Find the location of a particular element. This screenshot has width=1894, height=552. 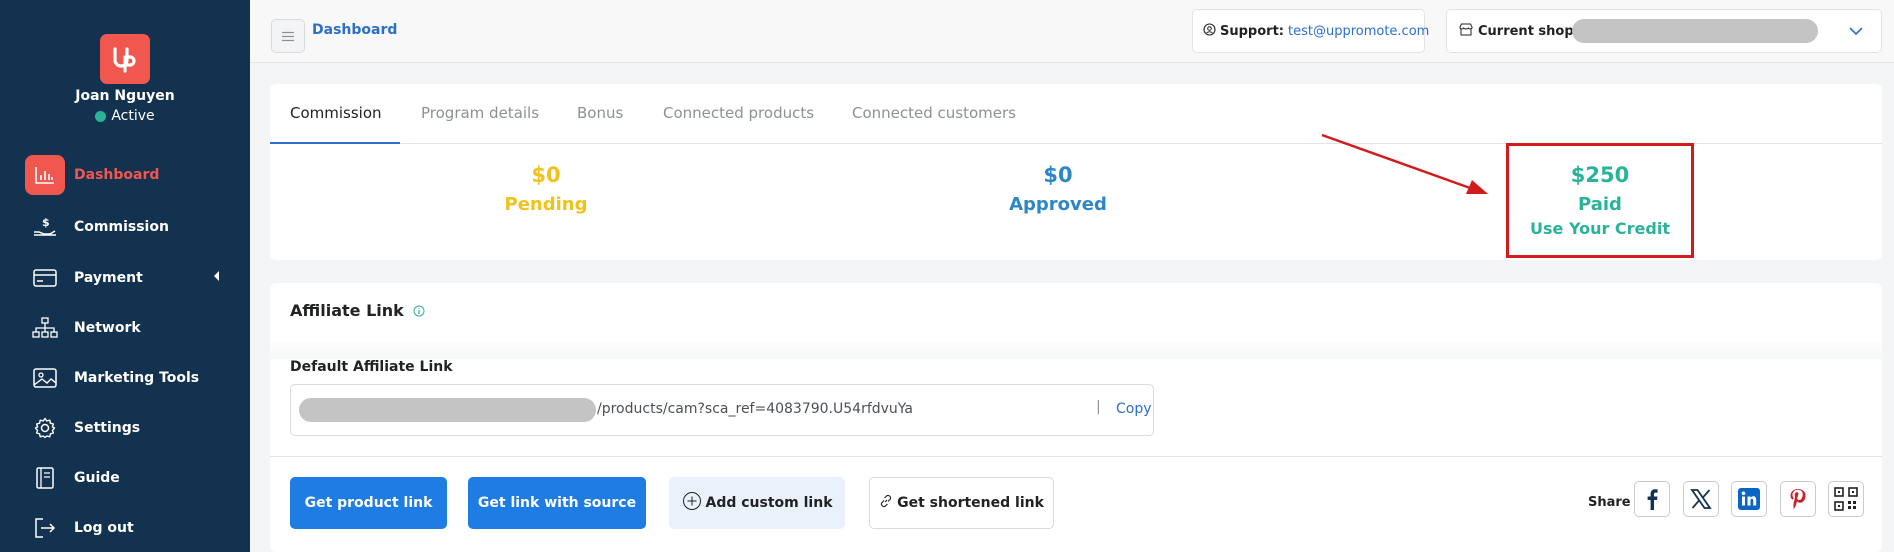

approved-stat: $0 Approved is located at coordinates (1058, 189).